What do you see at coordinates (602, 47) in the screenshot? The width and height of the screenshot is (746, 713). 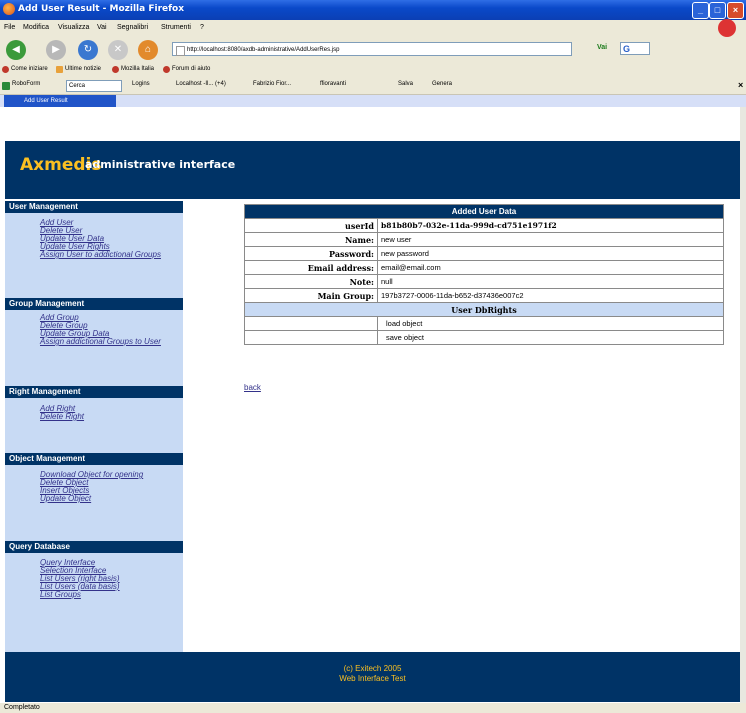 I see `go-button: Vai` at bounding box center [602, 47].